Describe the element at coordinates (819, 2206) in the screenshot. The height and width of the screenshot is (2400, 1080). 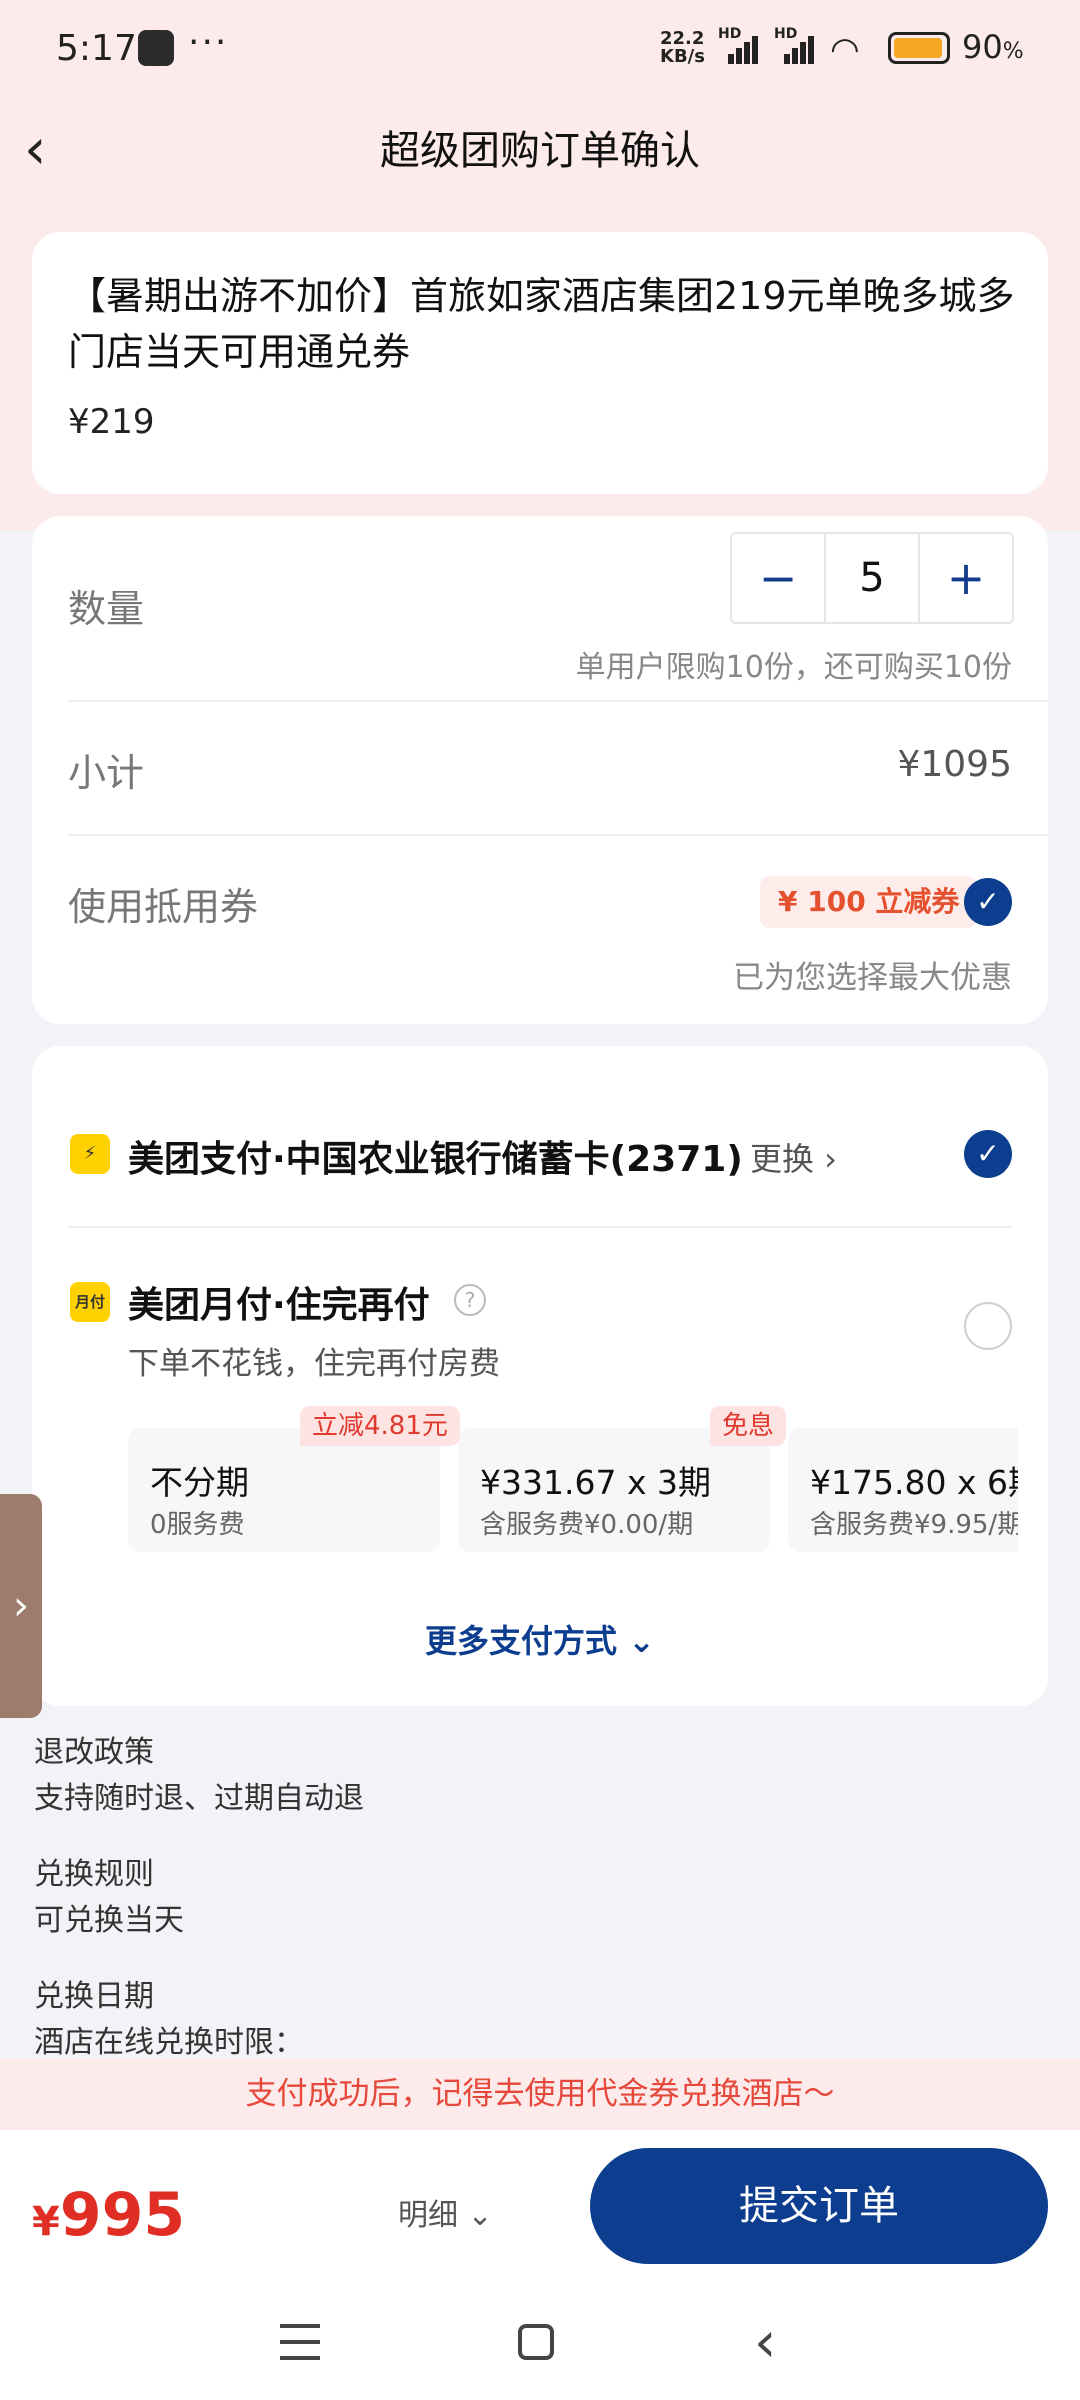
I see `submit-order-button: 提交订单` at that location.